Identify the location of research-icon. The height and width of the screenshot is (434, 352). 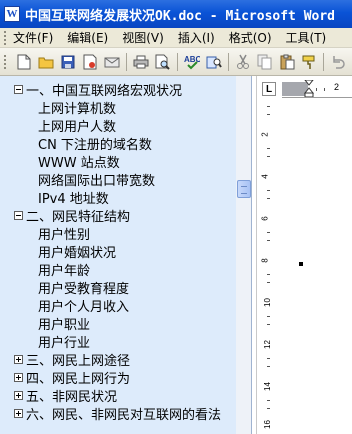
(214, 62).